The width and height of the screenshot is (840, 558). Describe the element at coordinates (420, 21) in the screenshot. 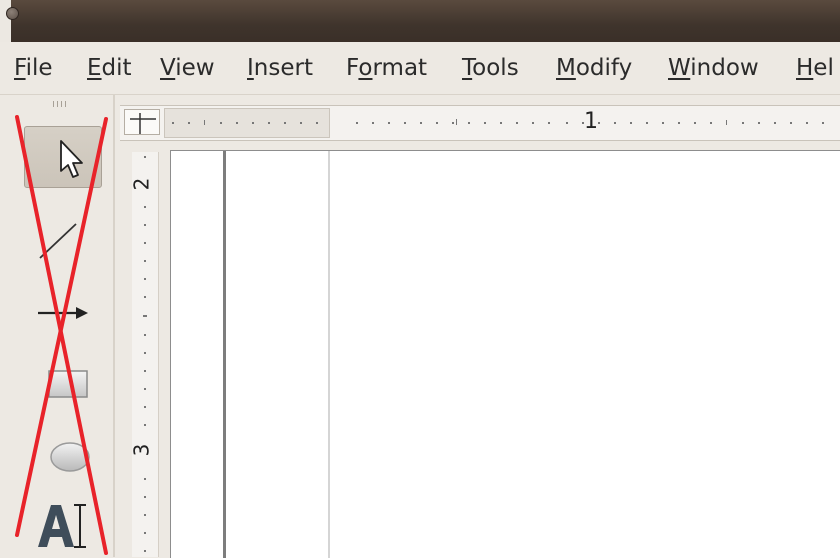

I see `title-bar` at that location.